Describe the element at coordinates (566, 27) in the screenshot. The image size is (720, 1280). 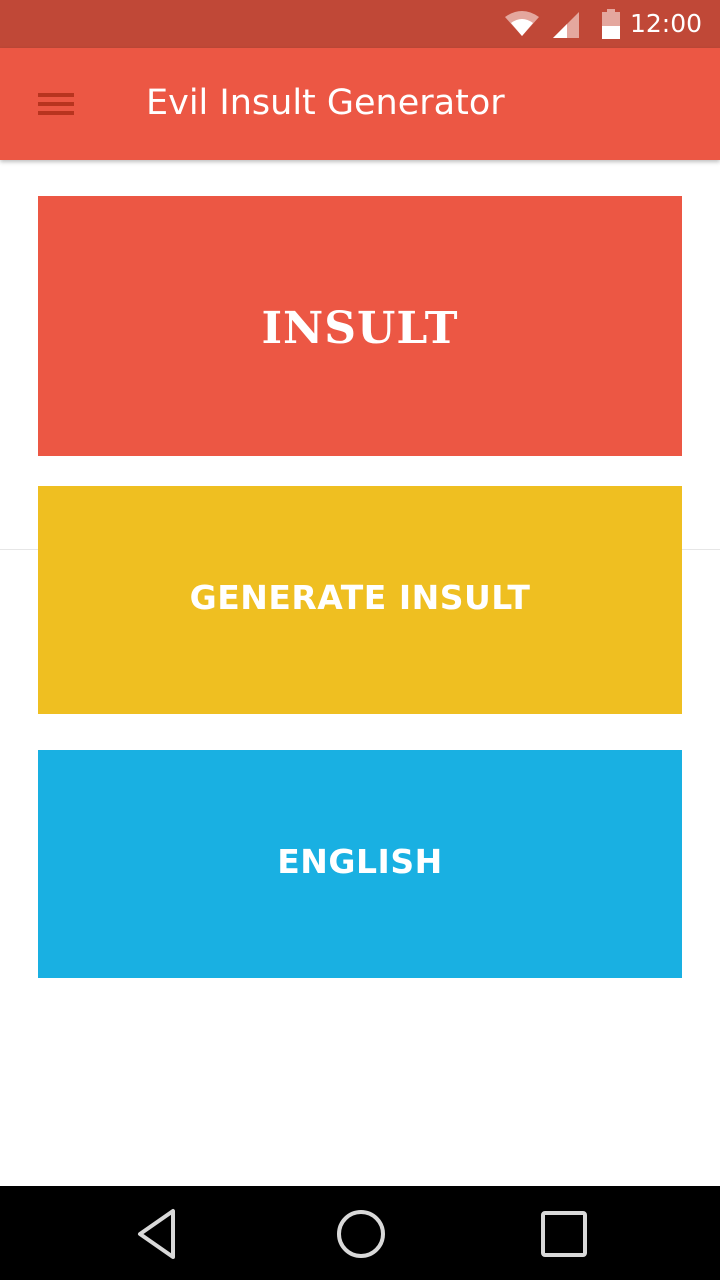
I see `cell-signal-icon` at that location.